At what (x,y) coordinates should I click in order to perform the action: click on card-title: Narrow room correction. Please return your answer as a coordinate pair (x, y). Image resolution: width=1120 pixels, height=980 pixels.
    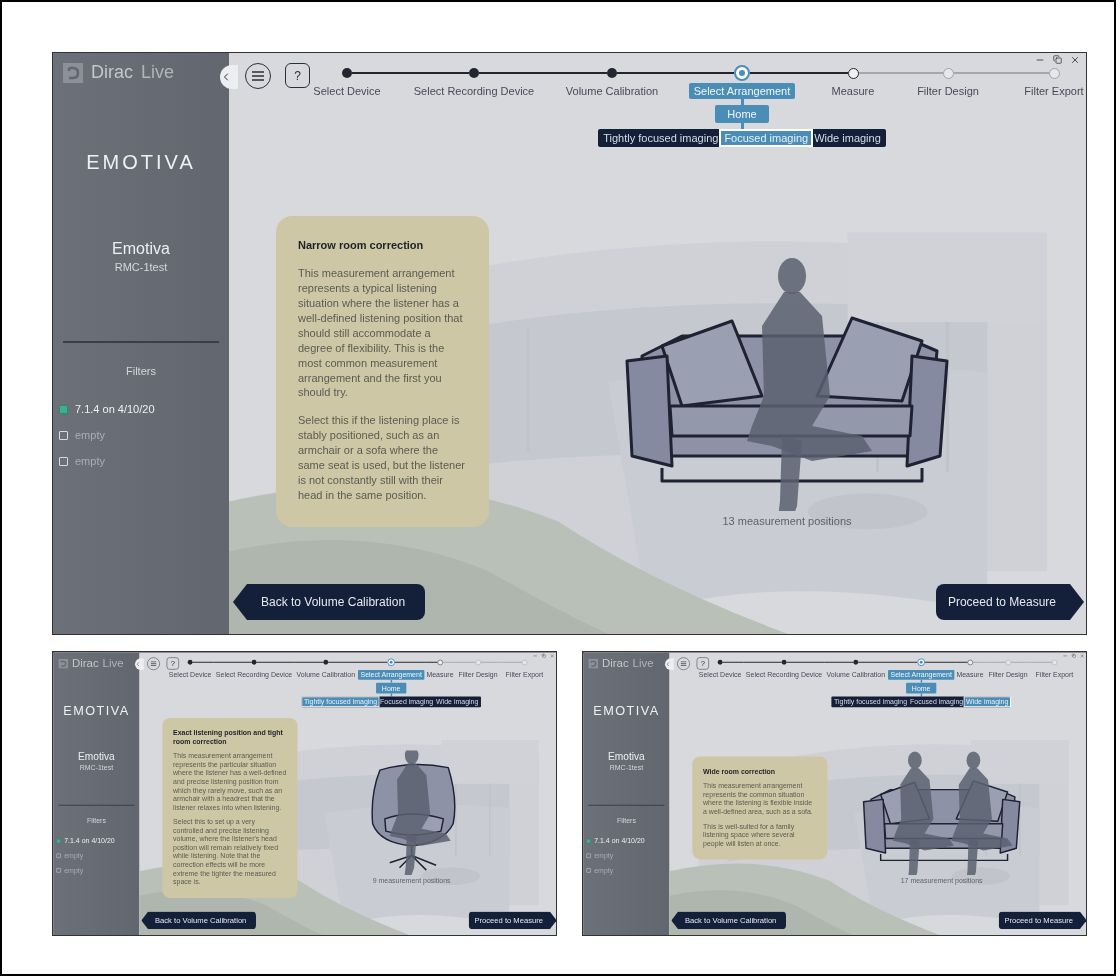
    Looking at the image, I should click on (361, 245).